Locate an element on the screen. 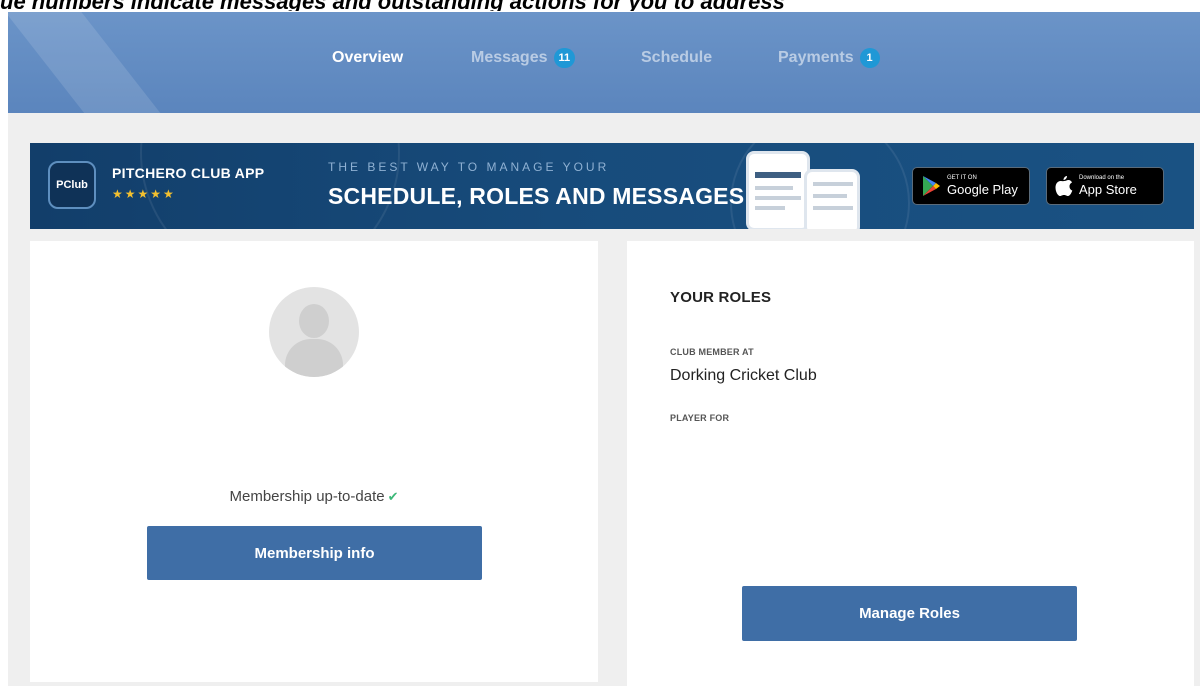  club-app-logo: PClub is located at coordinates (72, 185).